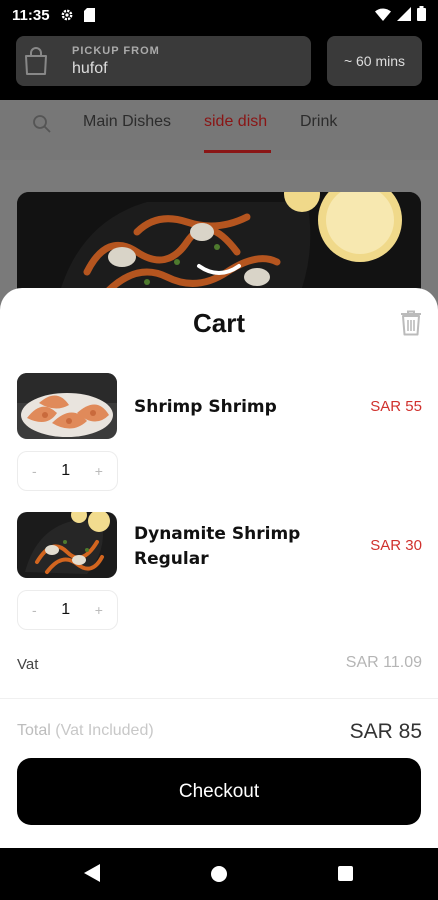  Describe the element at coordinates (89, 15) in the screenshot. I see `sd-card-icon` at that location.